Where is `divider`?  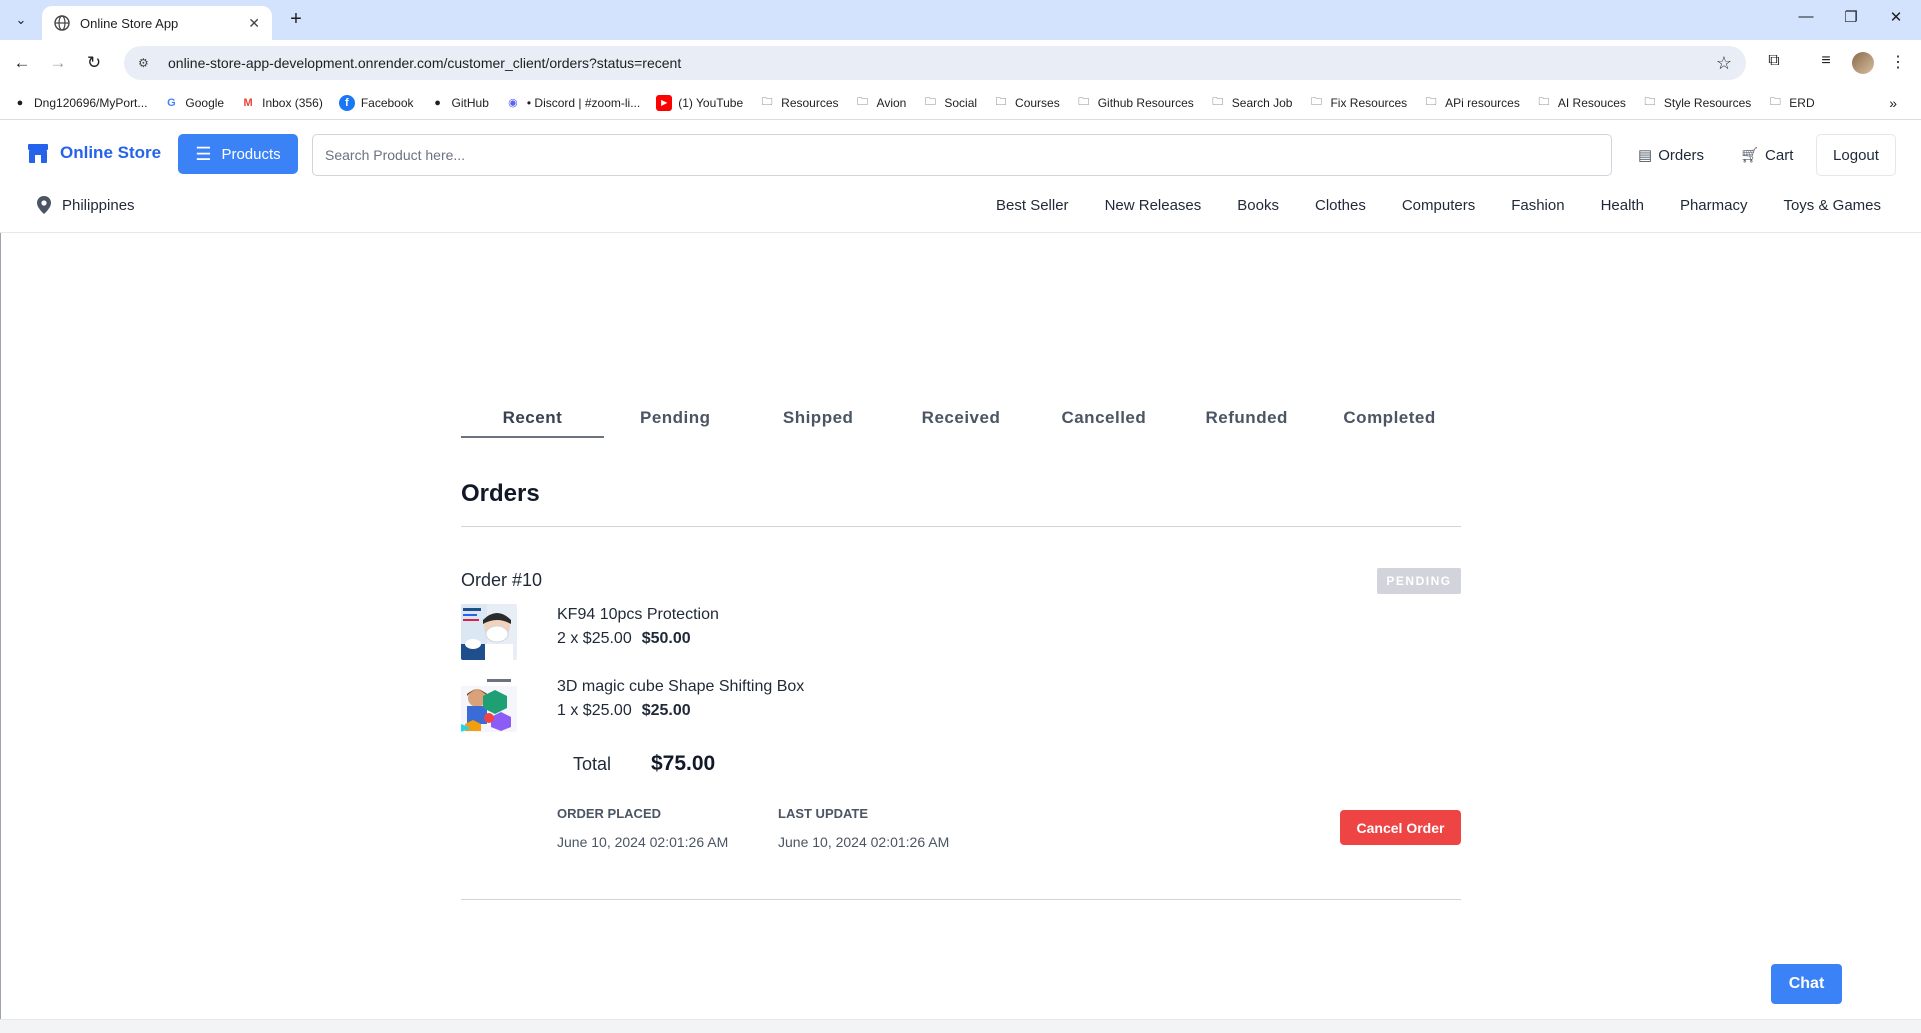
divider is located at coordinates (961, 526).